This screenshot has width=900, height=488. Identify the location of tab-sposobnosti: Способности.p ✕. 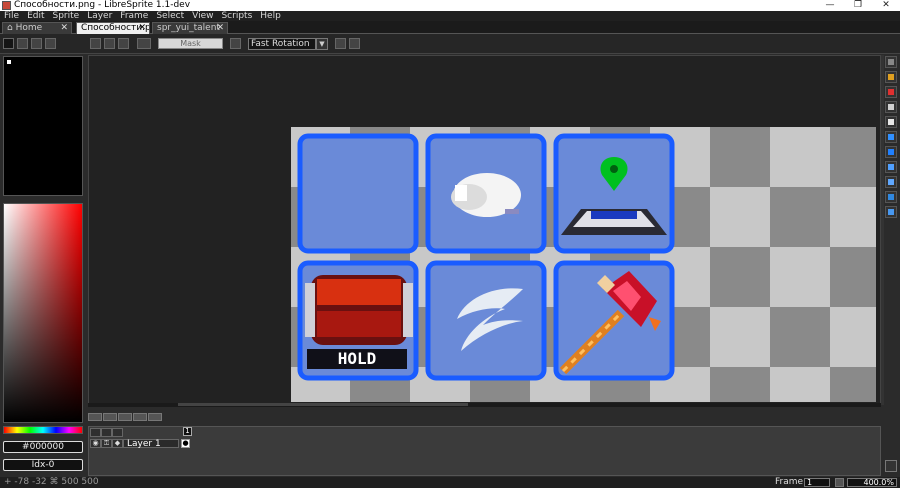
(113, 28).